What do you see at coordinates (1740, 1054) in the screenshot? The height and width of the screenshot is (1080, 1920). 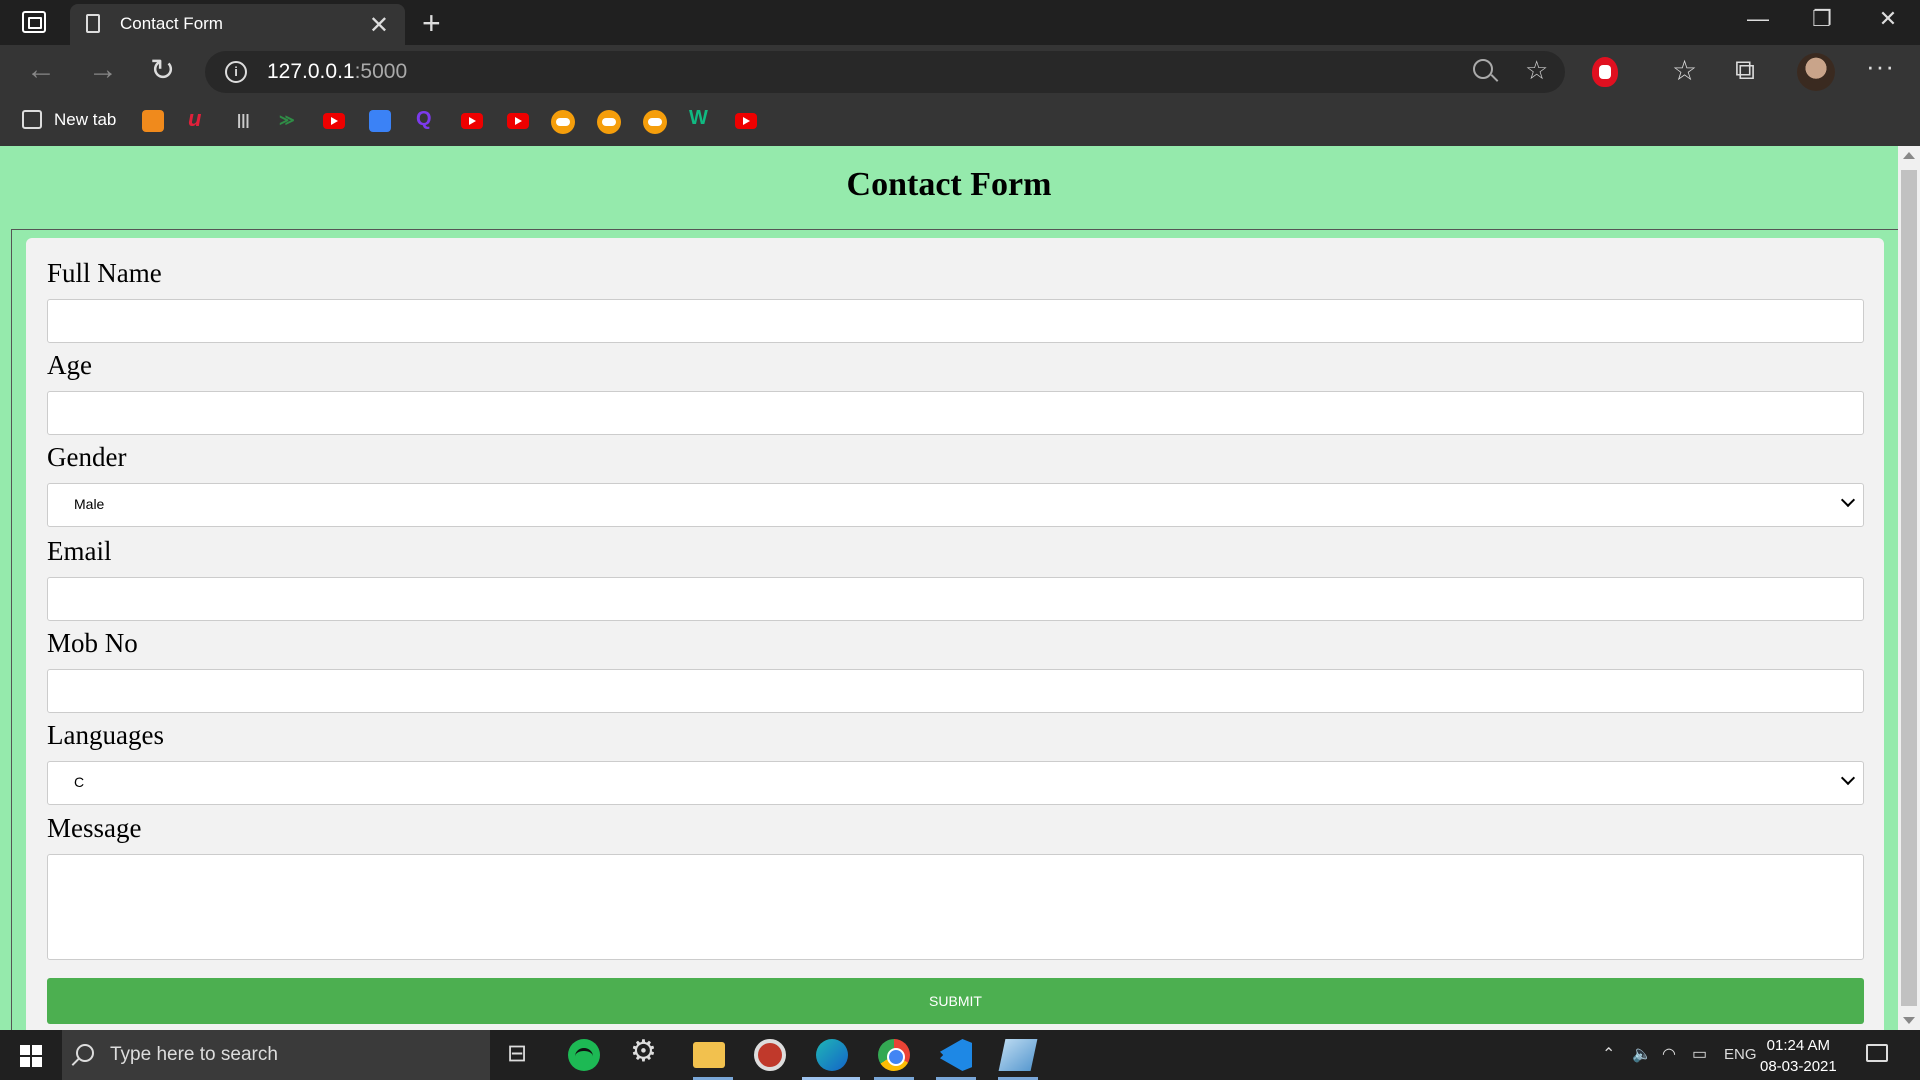 I see `language-indicator: ENG` at bounding box center [1740, 1054].